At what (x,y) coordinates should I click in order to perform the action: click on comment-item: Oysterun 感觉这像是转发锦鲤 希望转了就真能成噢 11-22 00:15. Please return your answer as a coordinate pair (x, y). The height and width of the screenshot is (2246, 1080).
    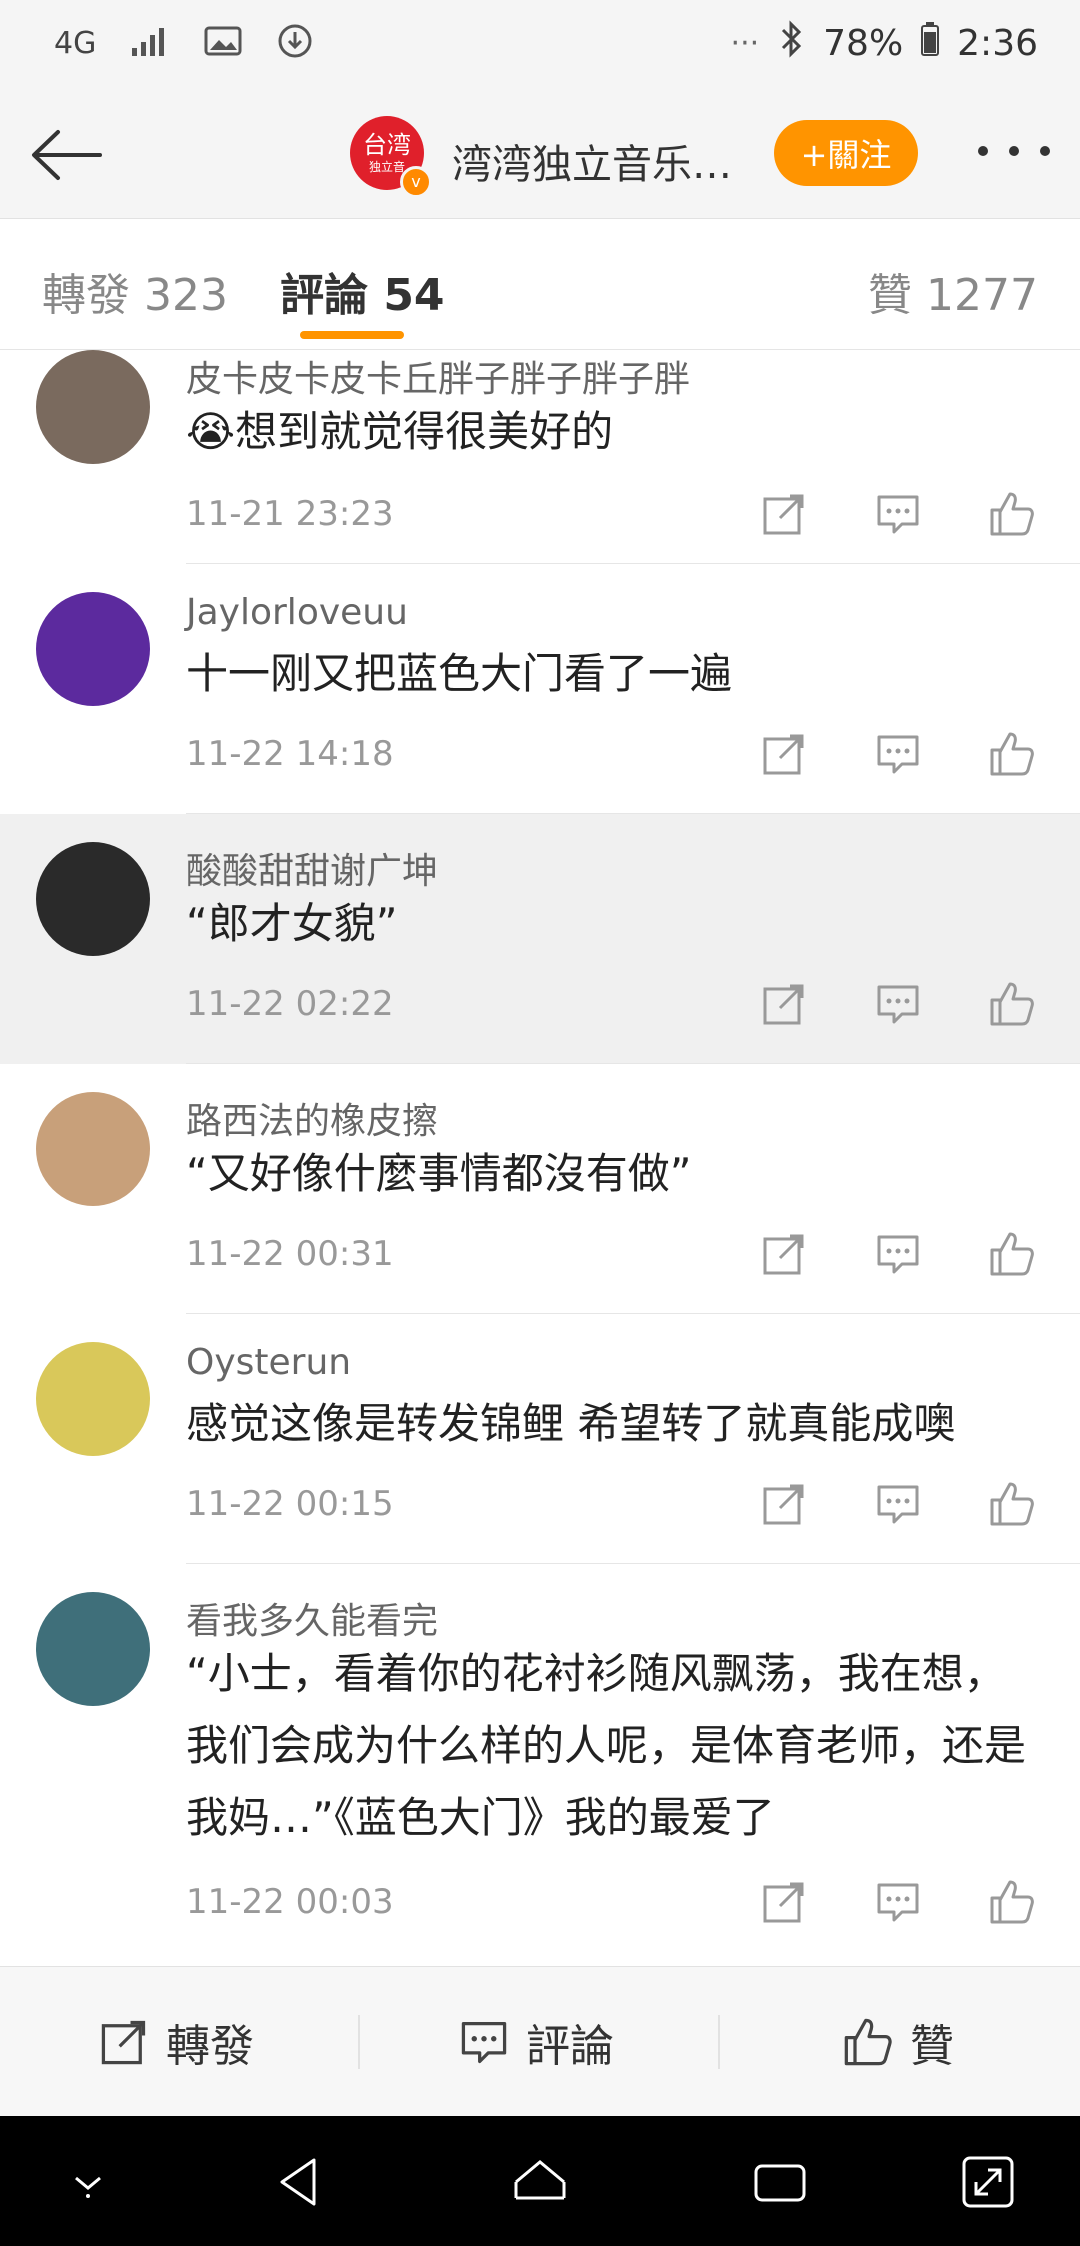
    Looking at the image, I should click on (540, 1439).